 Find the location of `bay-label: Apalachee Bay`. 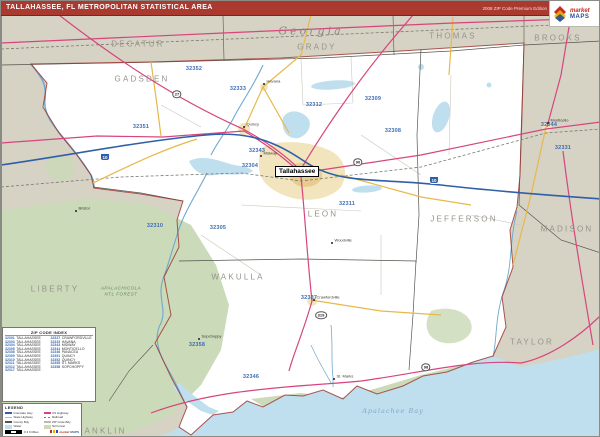

bay-label: Apalachee Bay is located at coordinates (393, 411).